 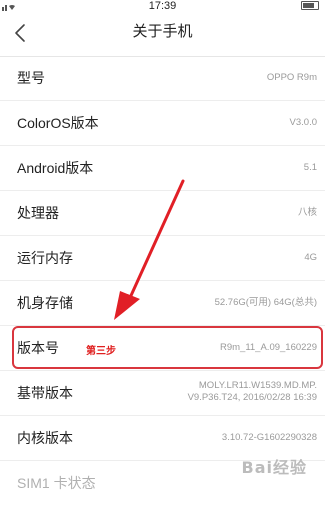 I want to click on row-label: 基带版本, so click(x=45, y=393).